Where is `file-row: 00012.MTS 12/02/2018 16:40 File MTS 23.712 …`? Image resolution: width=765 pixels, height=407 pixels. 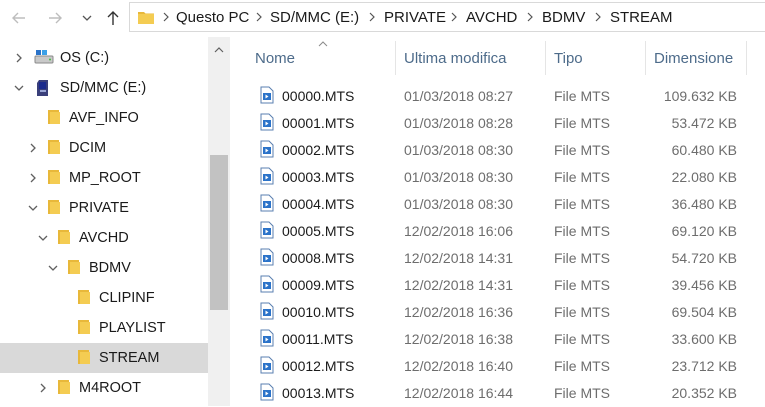
file-row: 00012.MTS 12/02/2018 16:40 File MTS 23.712 … is located at coordinates (497, 366).